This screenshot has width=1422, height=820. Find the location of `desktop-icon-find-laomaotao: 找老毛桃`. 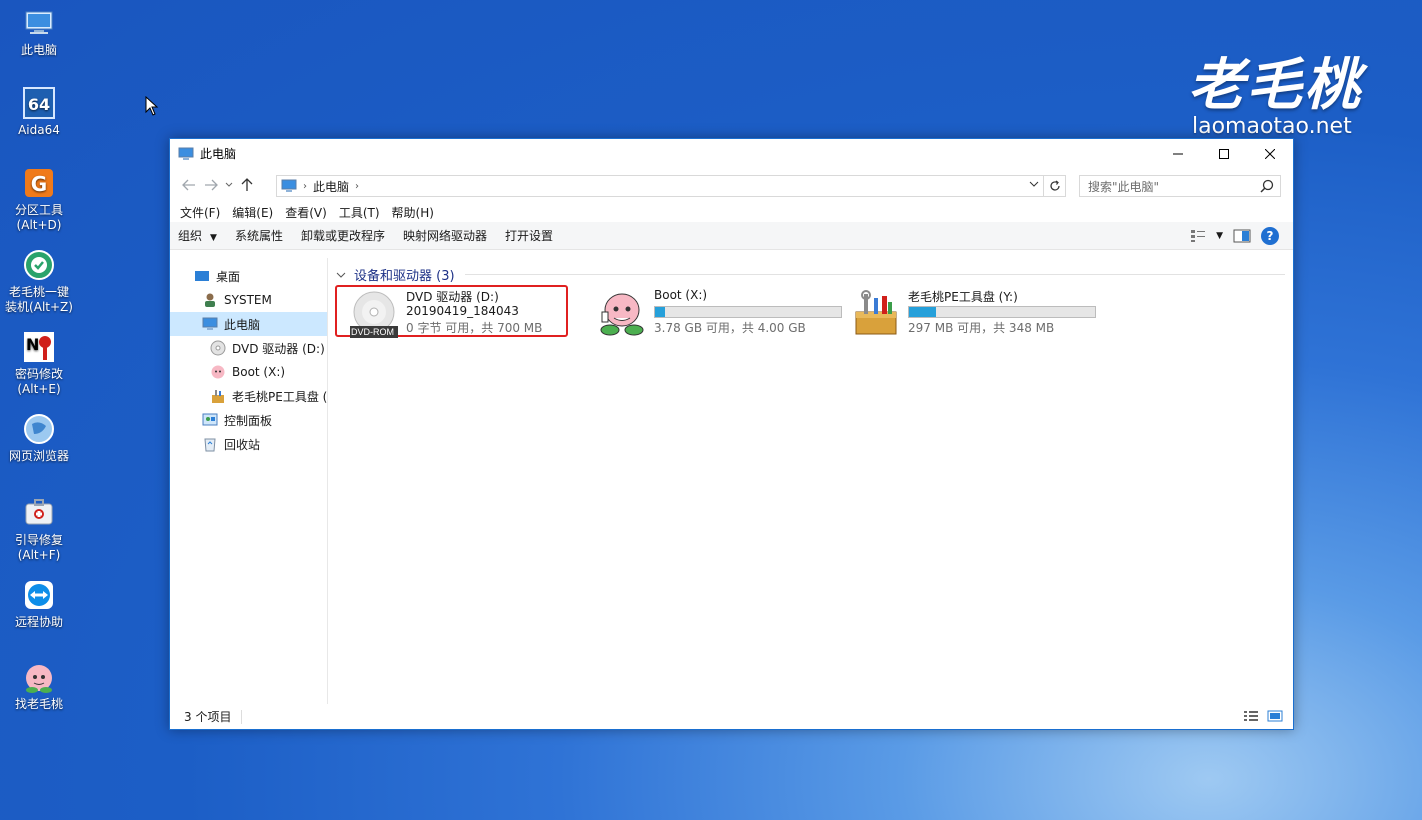

desktop-icon-find-laomaotao: 找老毛桃 is located at coordinates (39, 686).